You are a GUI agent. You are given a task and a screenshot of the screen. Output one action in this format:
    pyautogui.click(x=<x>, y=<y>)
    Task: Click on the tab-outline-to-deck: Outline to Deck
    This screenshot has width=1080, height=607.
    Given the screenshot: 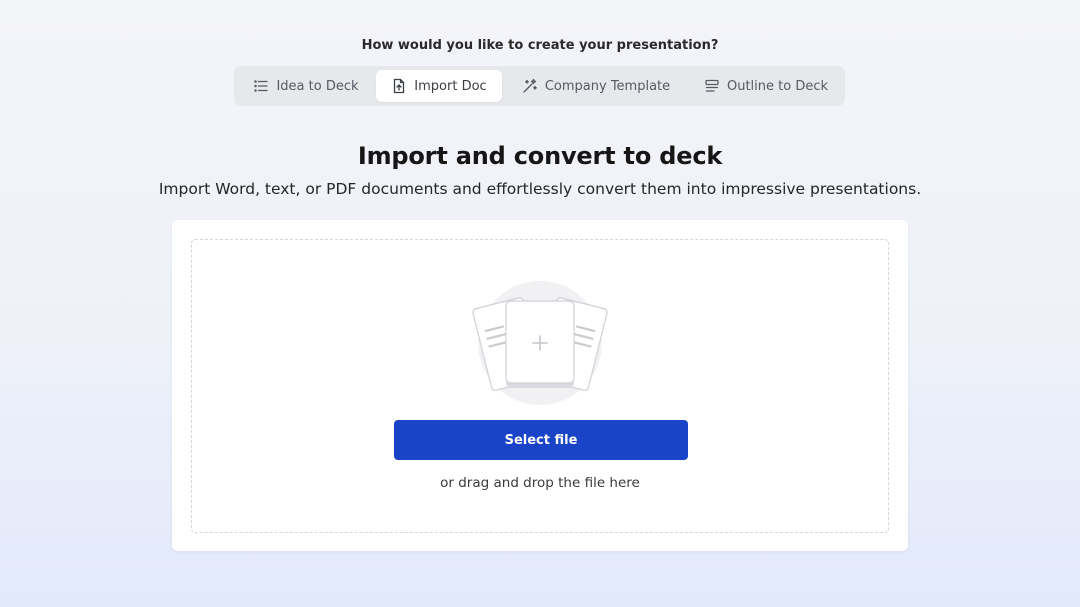 What is the action you would take?
    pyautogui.click(x=766, y=86)
    